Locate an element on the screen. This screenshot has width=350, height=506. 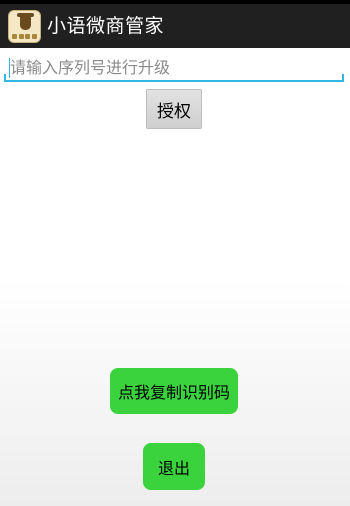
input-underline-left-tick is located at coordinates (5, 78).